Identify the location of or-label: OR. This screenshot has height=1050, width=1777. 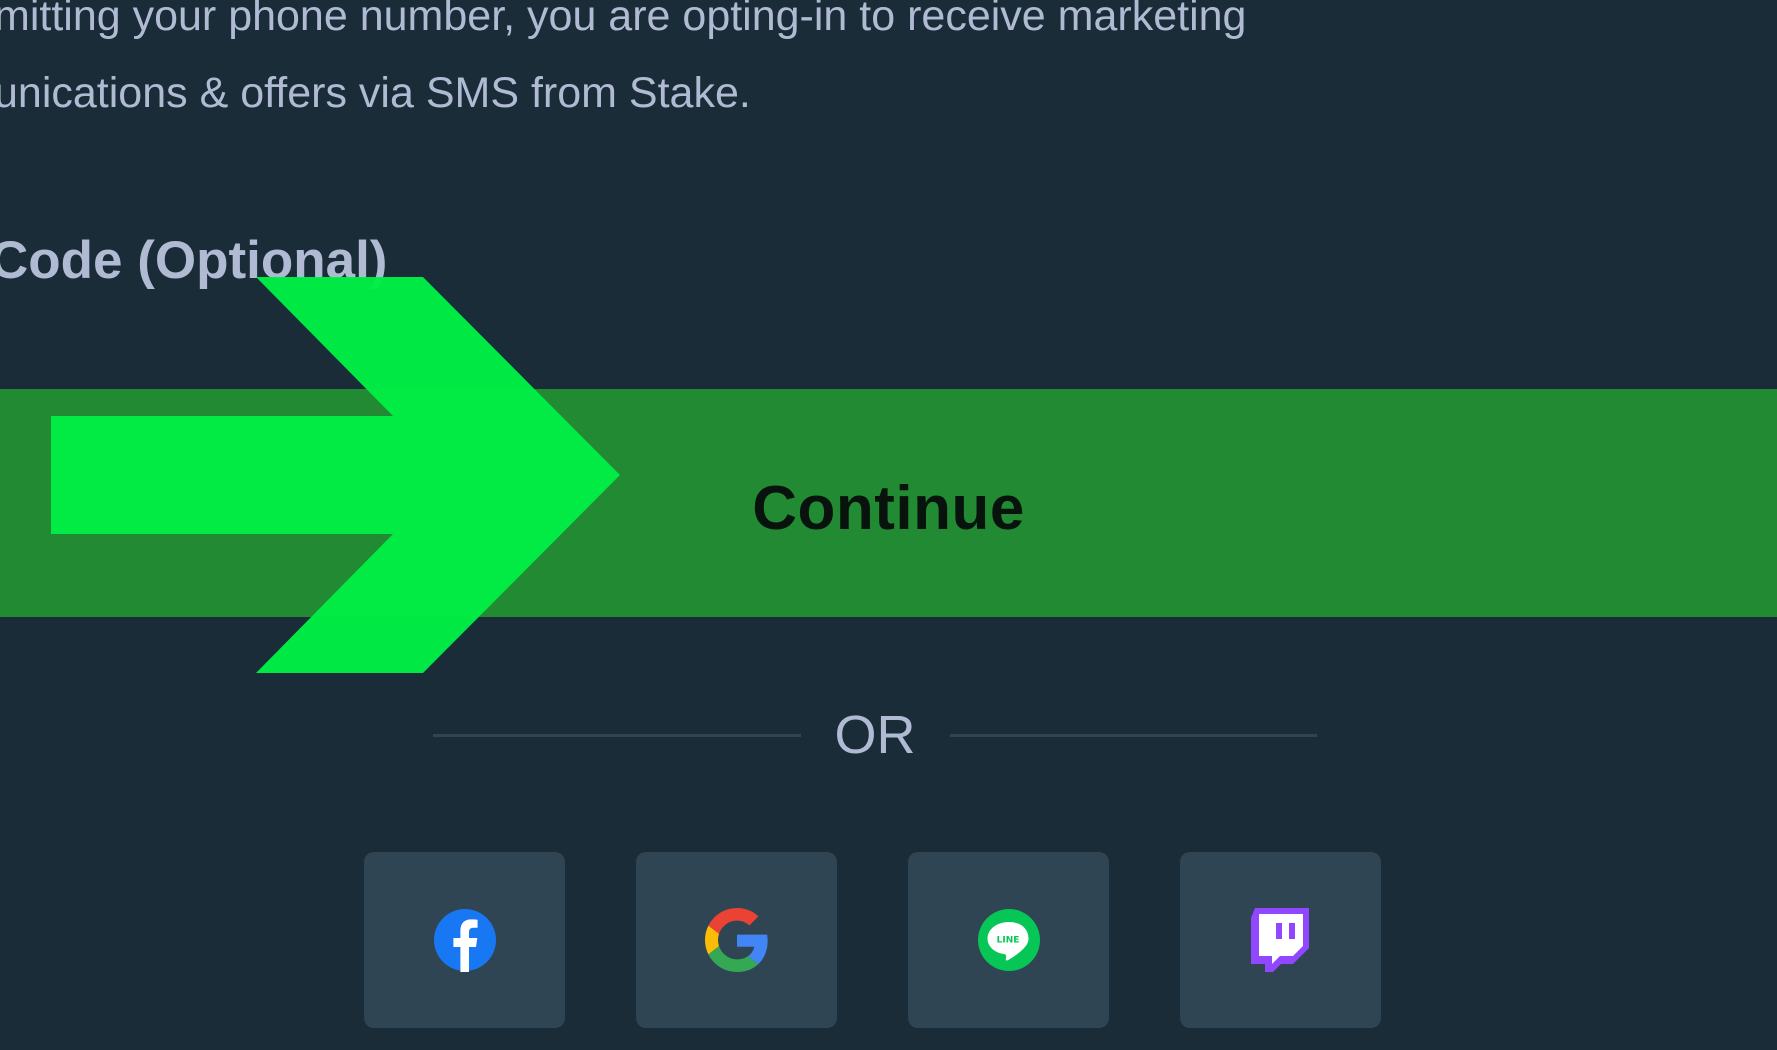
(875, 735).